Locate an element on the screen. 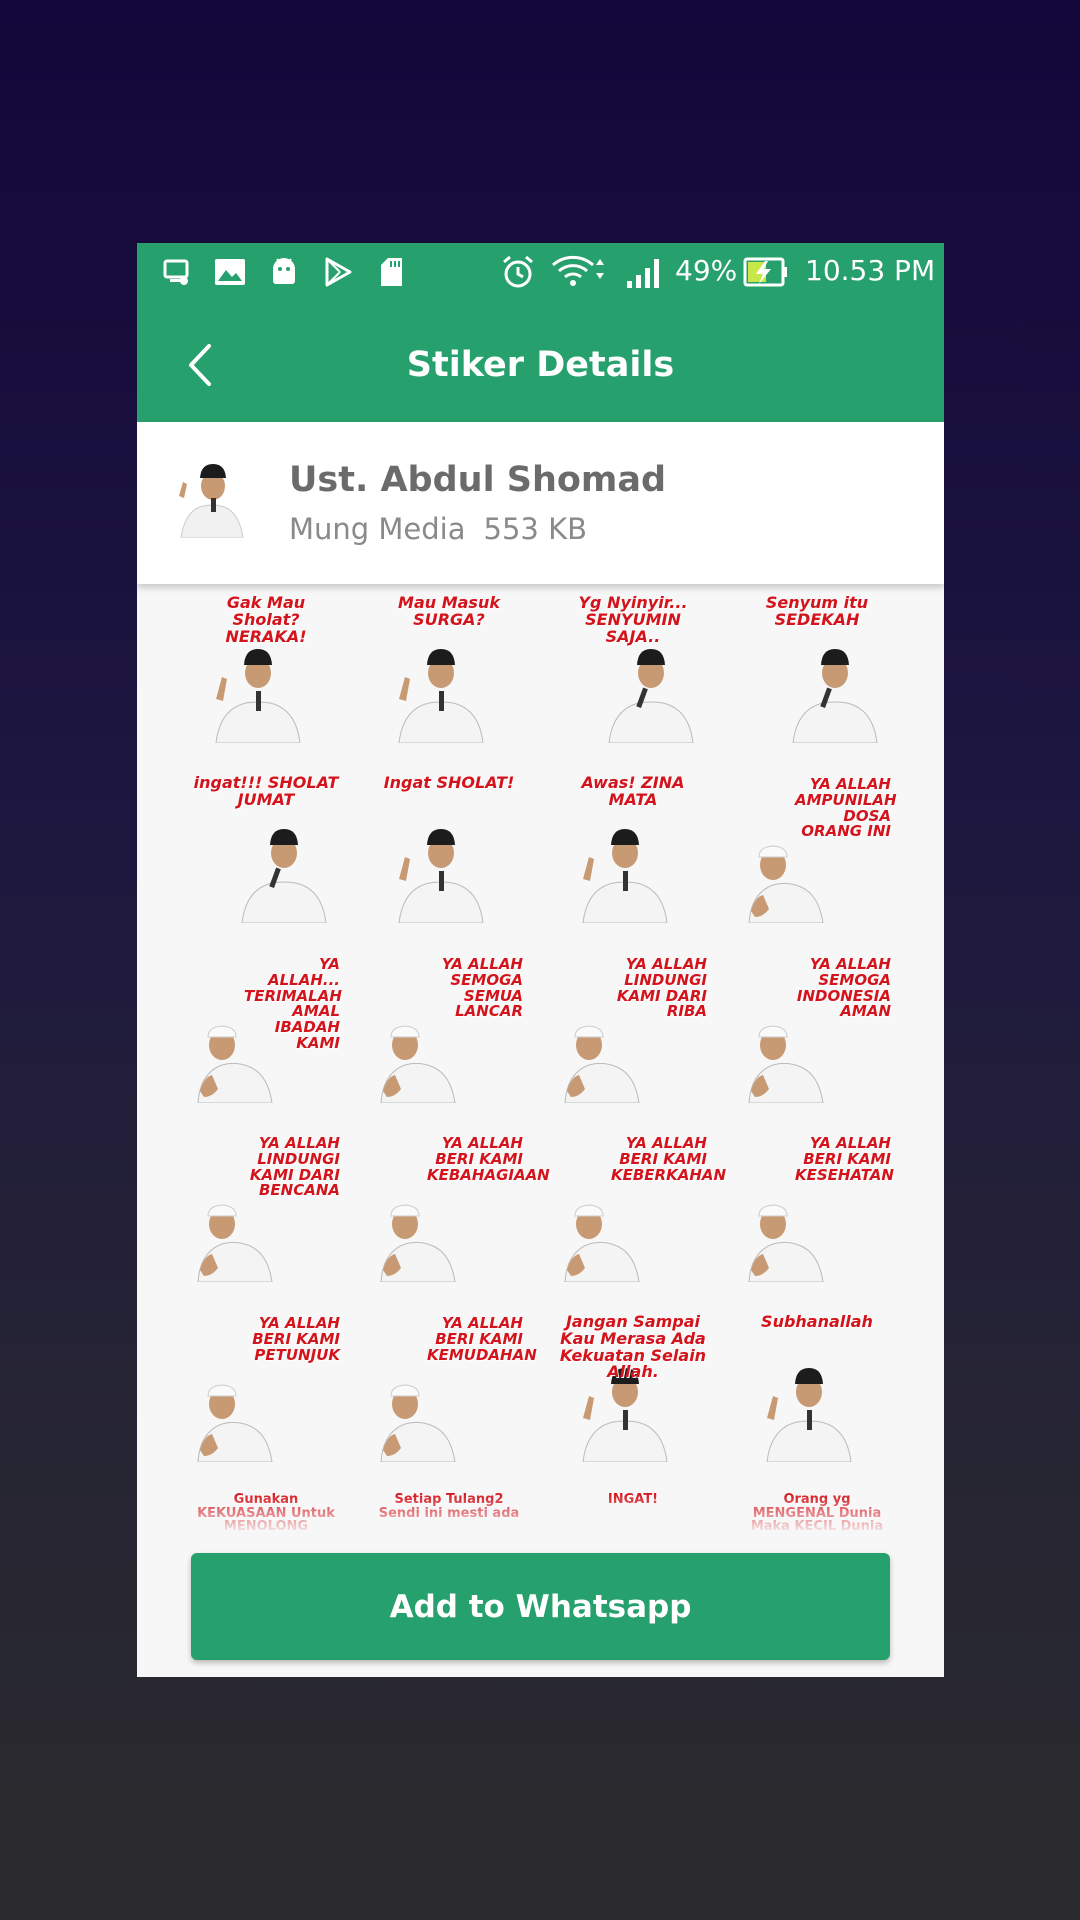 Image resolution: width=1080 pixels, height=1920 pixels. sticker-item: Awas! ZINA MATA is located at coordinates (633, 848).